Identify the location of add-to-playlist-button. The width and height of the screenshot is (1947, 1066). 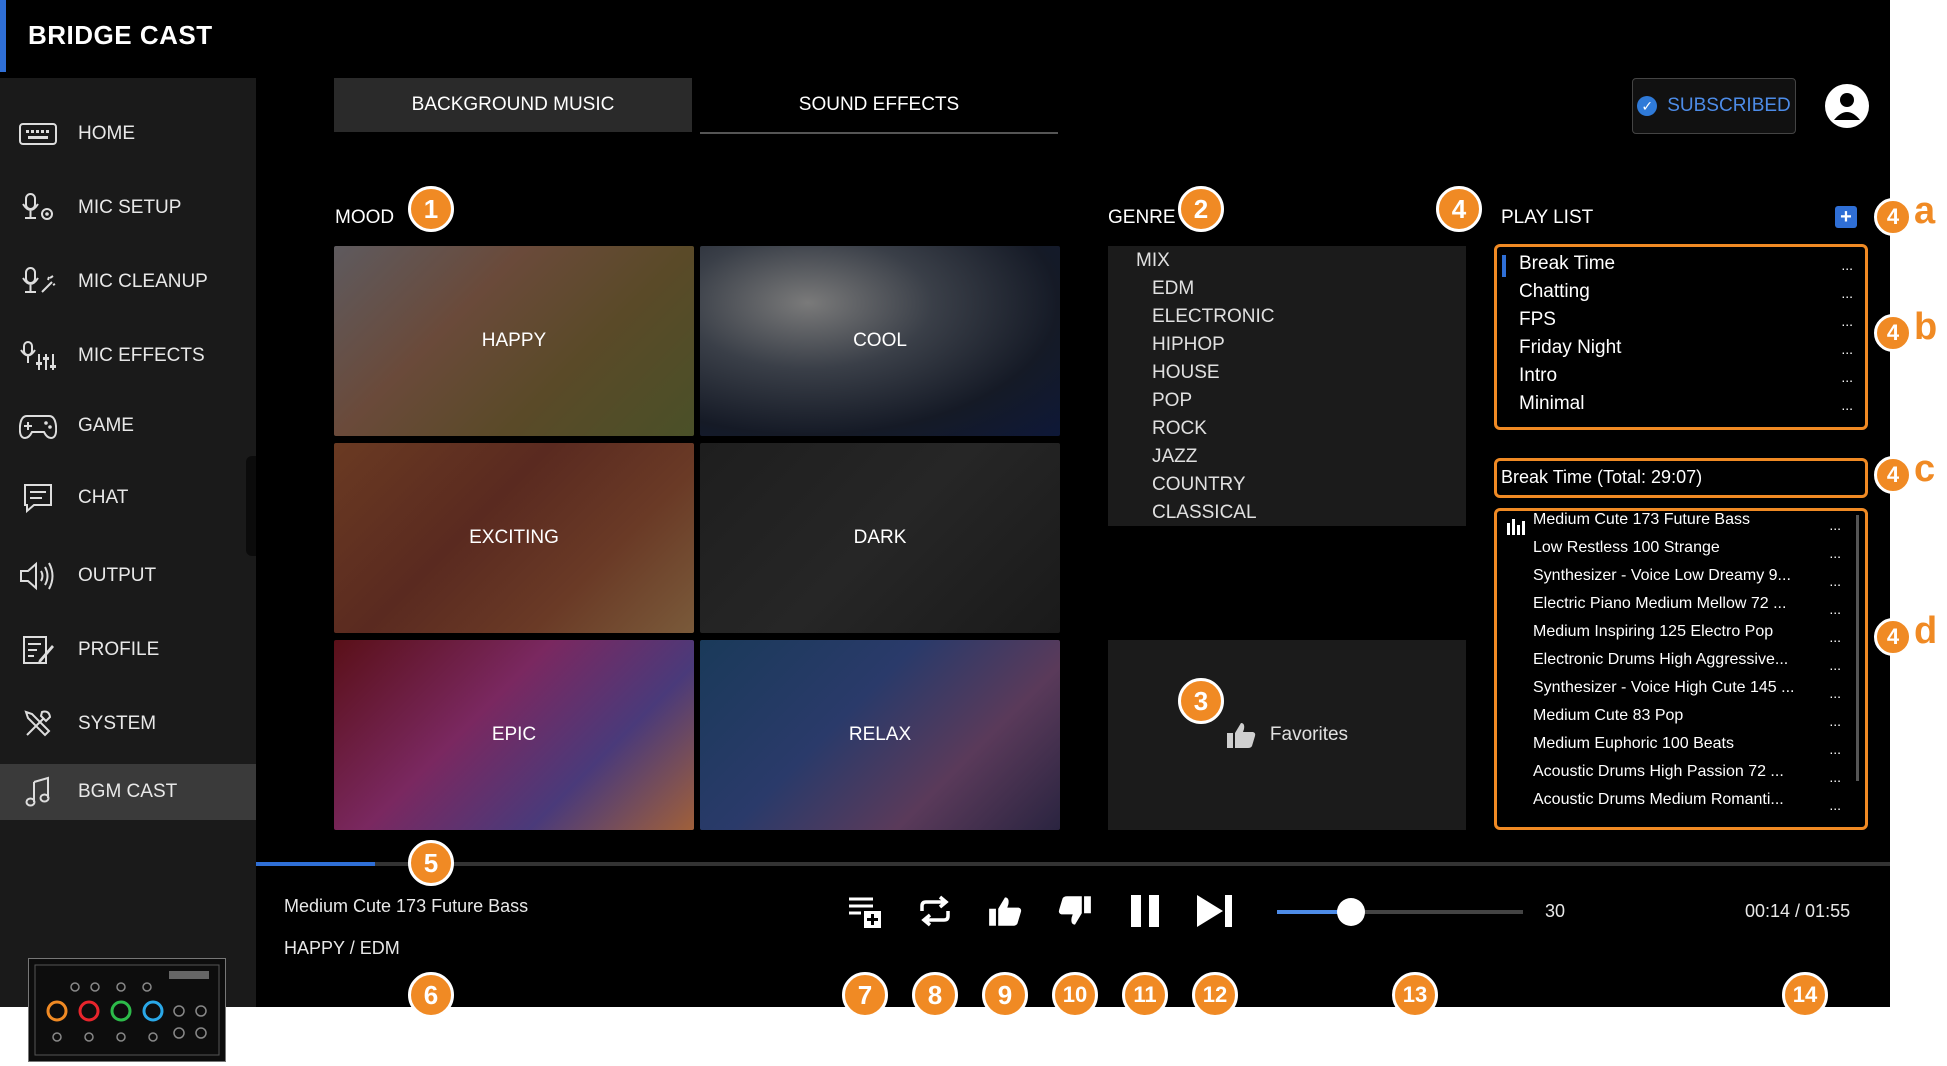
(865, 911).